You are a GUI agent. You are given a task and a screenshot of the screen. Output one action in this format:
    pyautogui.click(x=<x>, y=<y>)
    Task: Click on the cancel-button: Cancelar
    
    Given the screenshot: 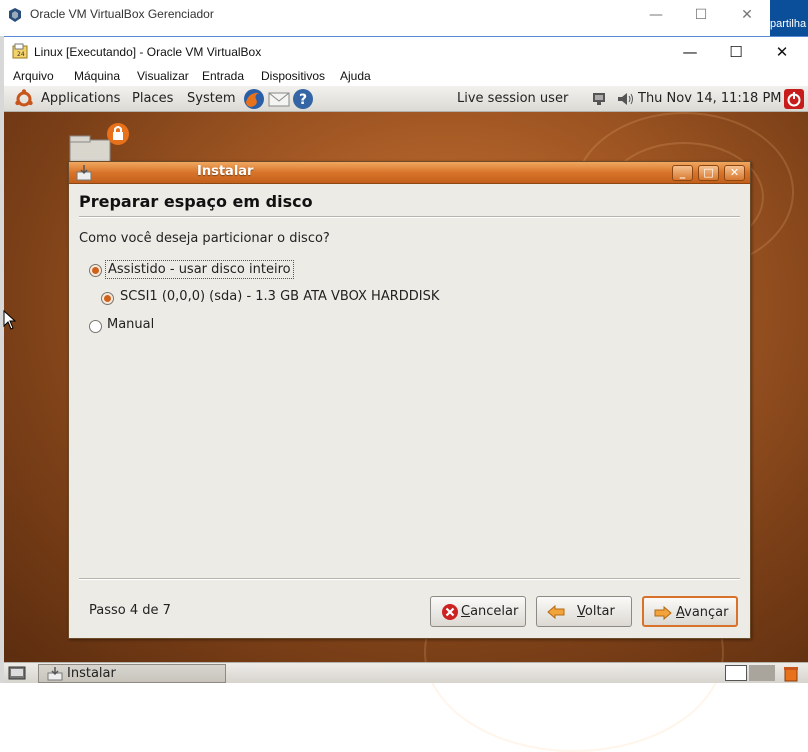 What is the action you would take?
    pyautogui.click(x=478, y=611)
    